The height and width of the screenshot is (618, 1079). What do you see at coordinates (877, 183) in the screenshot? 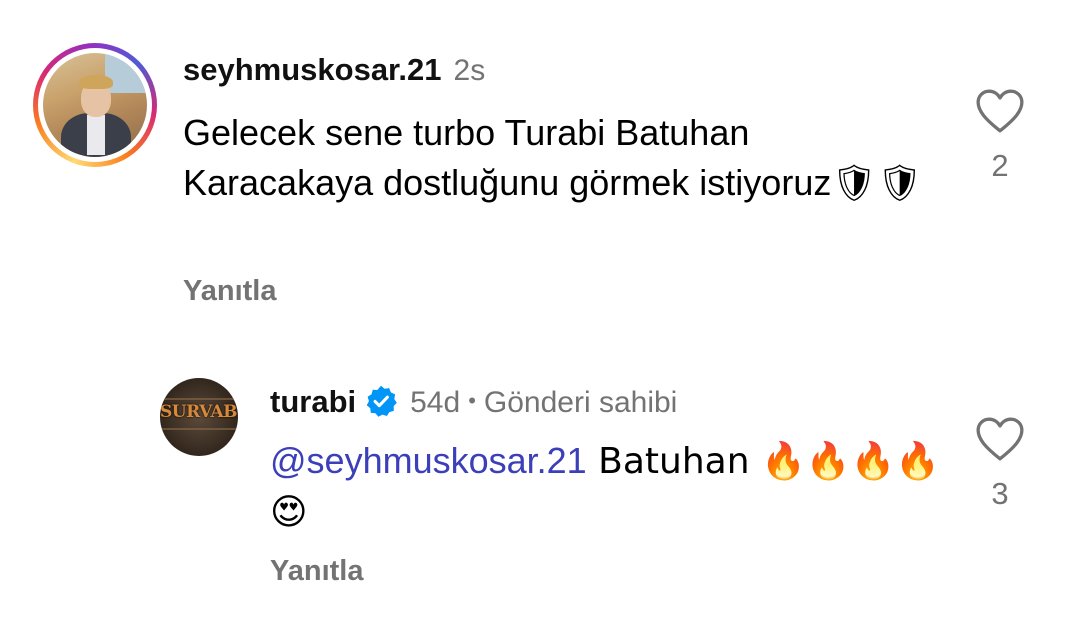
I see `shield-emoji: 🛡🛡` at bounding box center [877, 183].